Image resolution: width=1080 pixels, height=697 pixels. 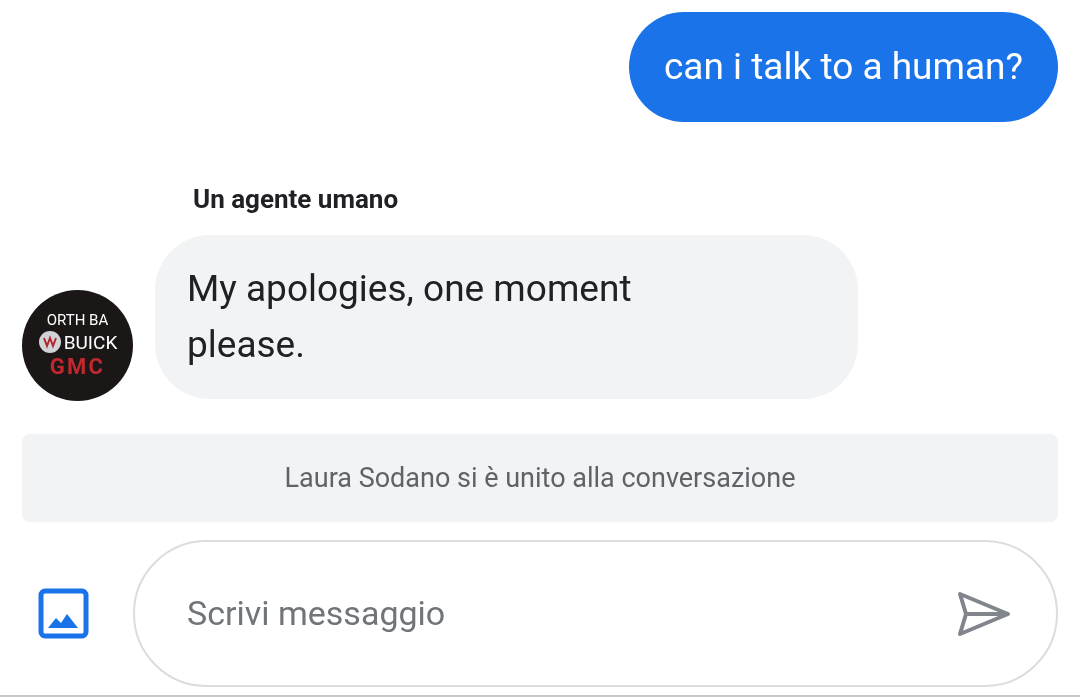 What do you see at coordinates (296, 199) in the screenshot?
I see `sender-name: Un agente umano` at bounding box center [296, 199].